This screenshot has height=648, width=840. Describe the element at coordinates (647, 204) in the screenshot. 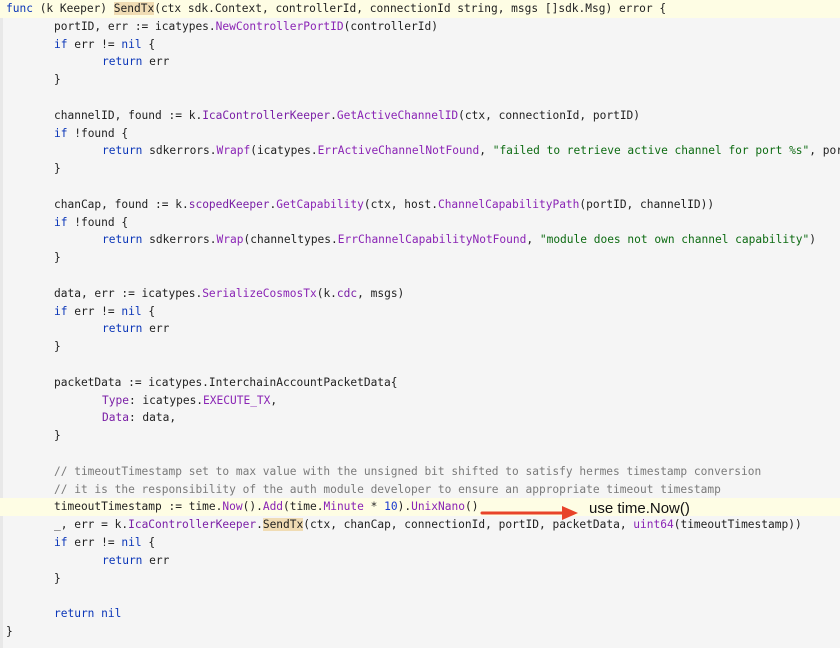

I see `code-token: (portID, channelID))` at that location.